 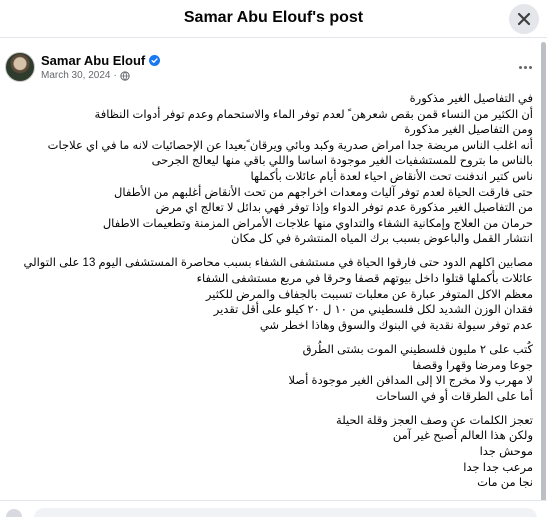 I want to click on verified-badge-icon, so click(x=155, y=60).